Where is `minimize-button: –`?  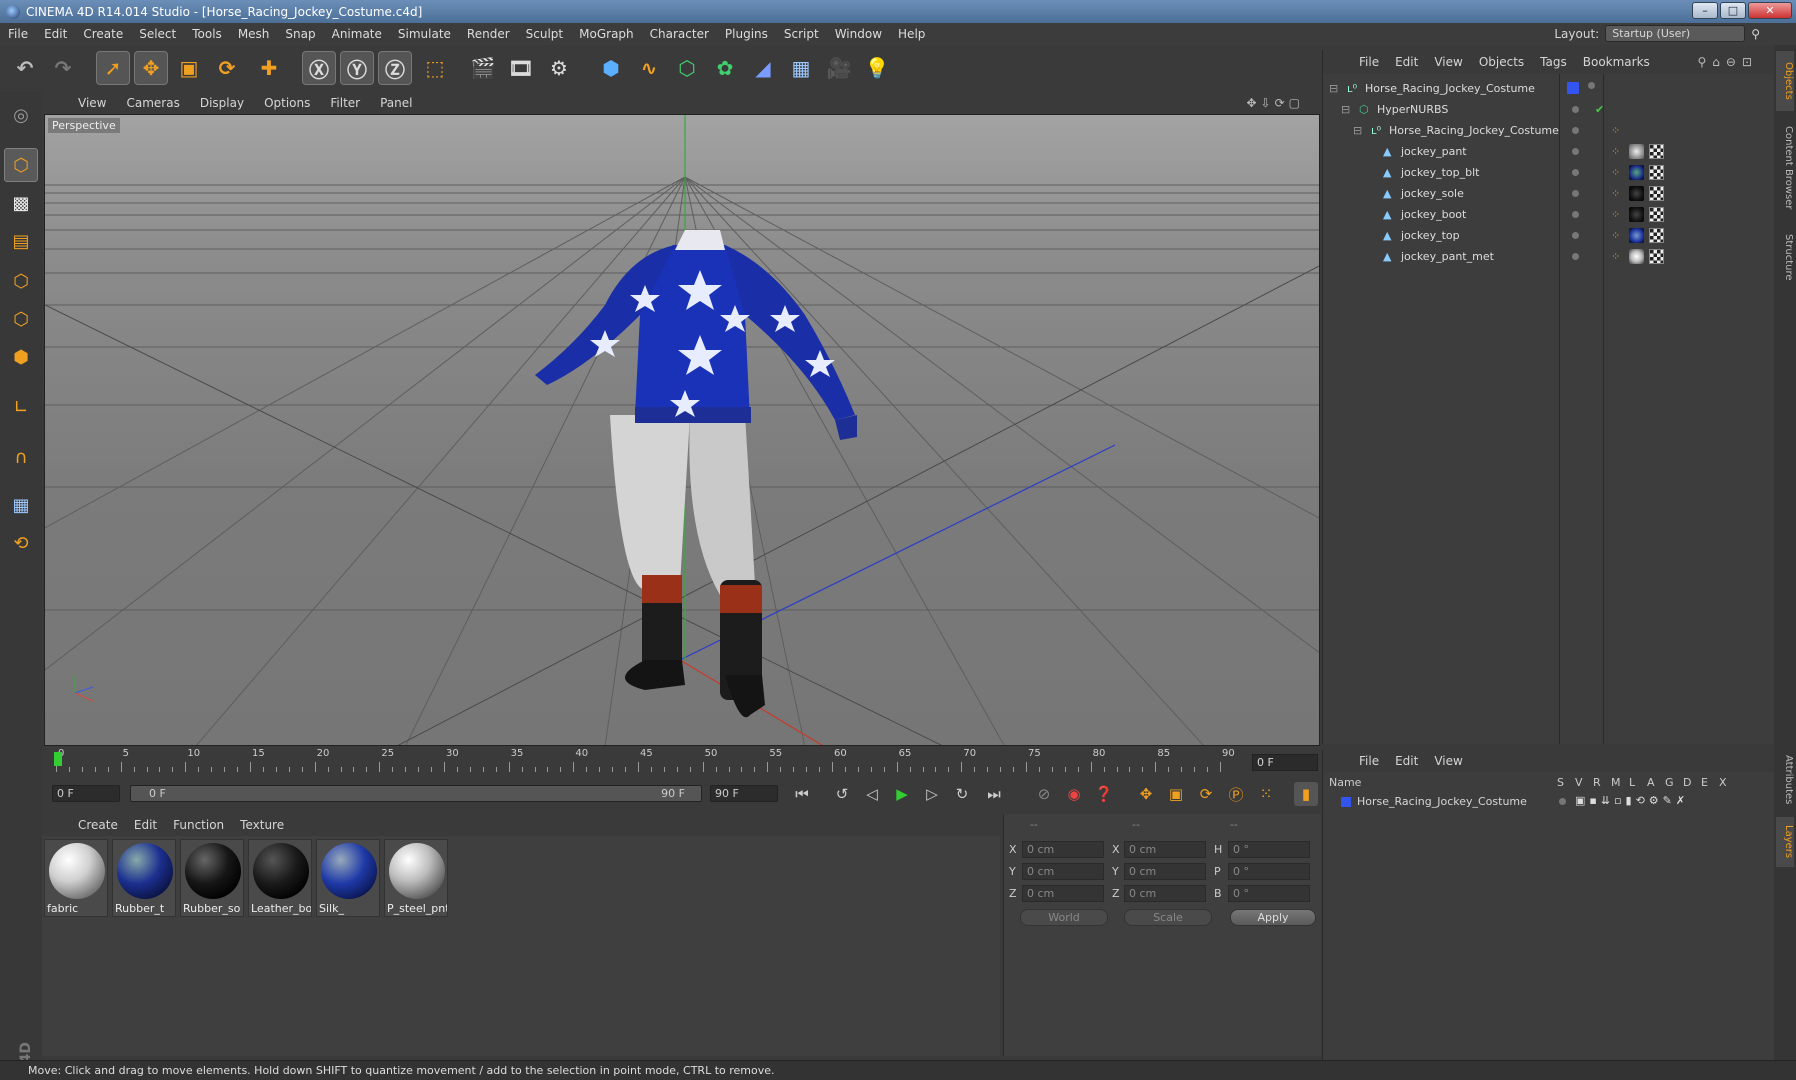
minimize-button: – is located at coordinates (1705, 10).